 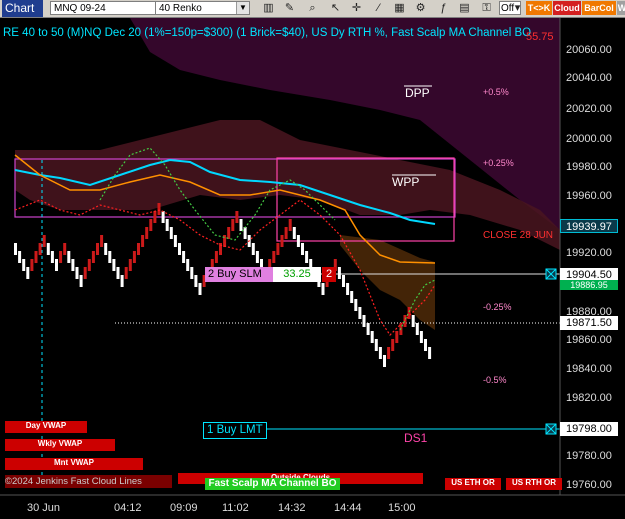 I want to click on dpp-label: DPP, so click(x=417, y=93).